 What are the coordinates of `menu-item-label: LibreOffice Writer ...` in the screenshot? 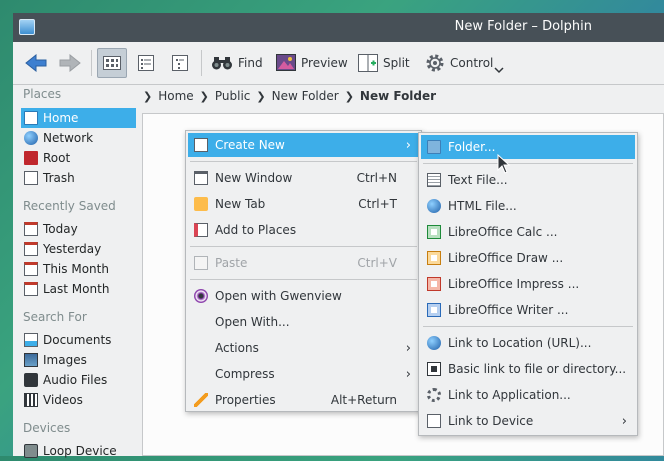 It's located at (508, 310).